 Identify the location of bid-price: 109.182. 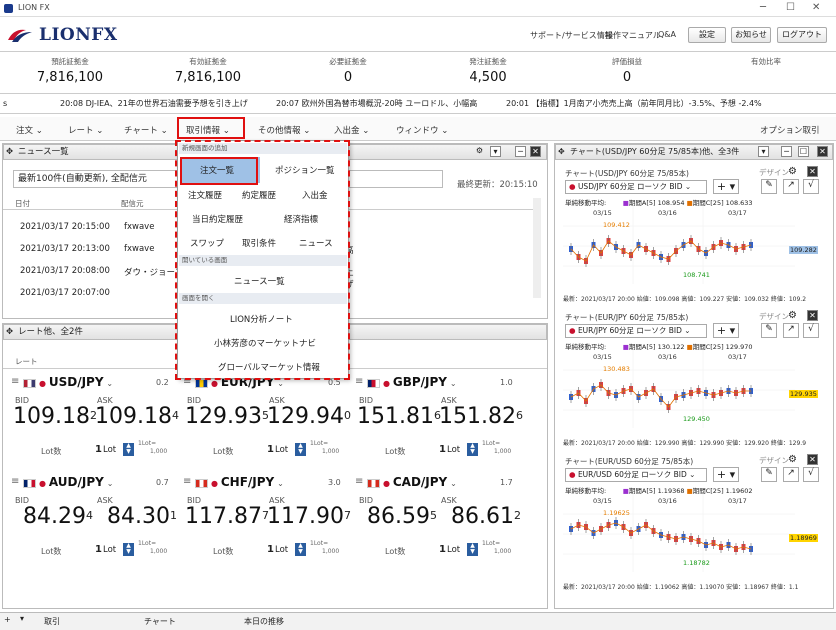
(55, 416).